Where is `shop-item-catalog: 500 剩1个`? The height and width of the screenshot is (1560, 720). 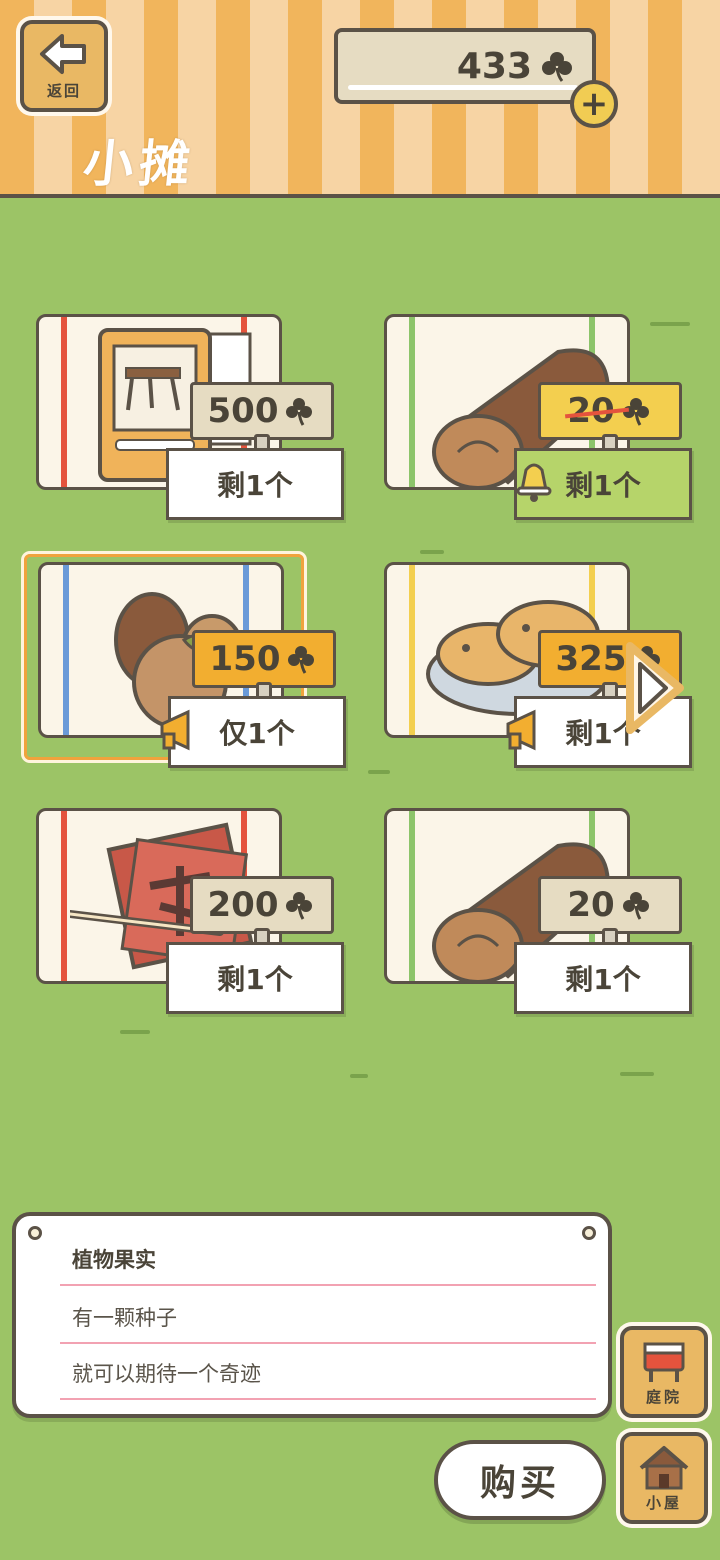 shop-item-catalog: 500 剩1个 is located at coordinates (195, 429).